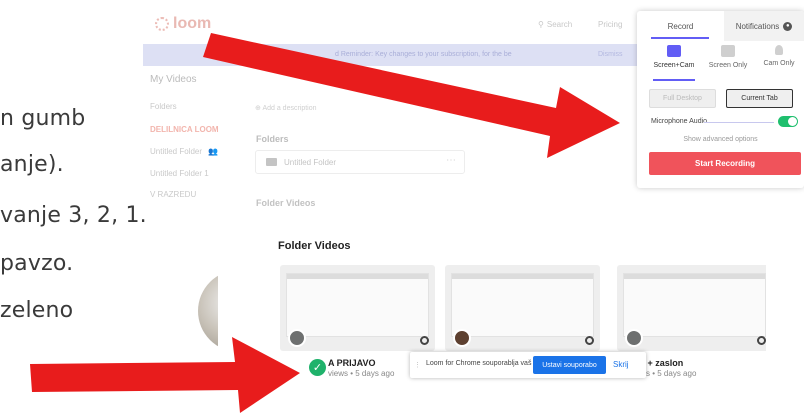  Describe the element at coordinates (361, 373) in the screenshot. I see `video-meta-1: views • 5 days ago` at that location.